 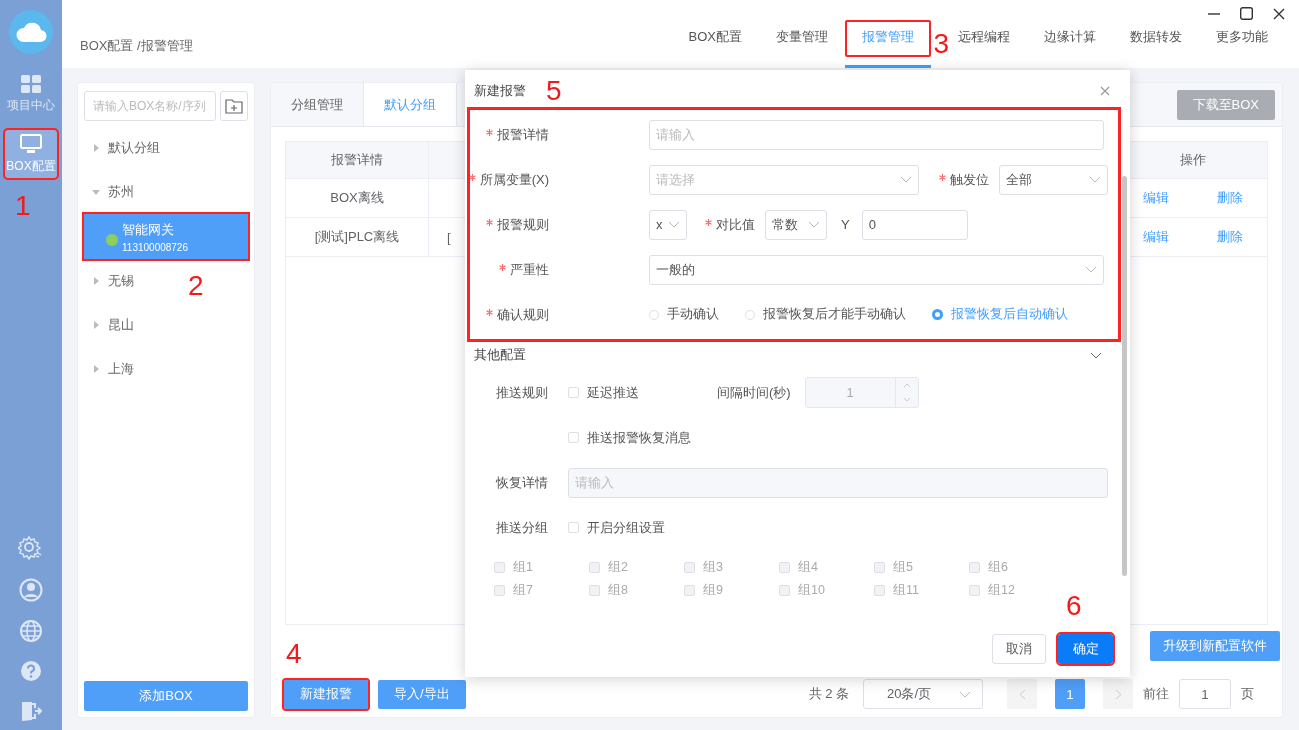 I want to click on table-cell: [测试]PLC离线, so click(x=357, y=237).